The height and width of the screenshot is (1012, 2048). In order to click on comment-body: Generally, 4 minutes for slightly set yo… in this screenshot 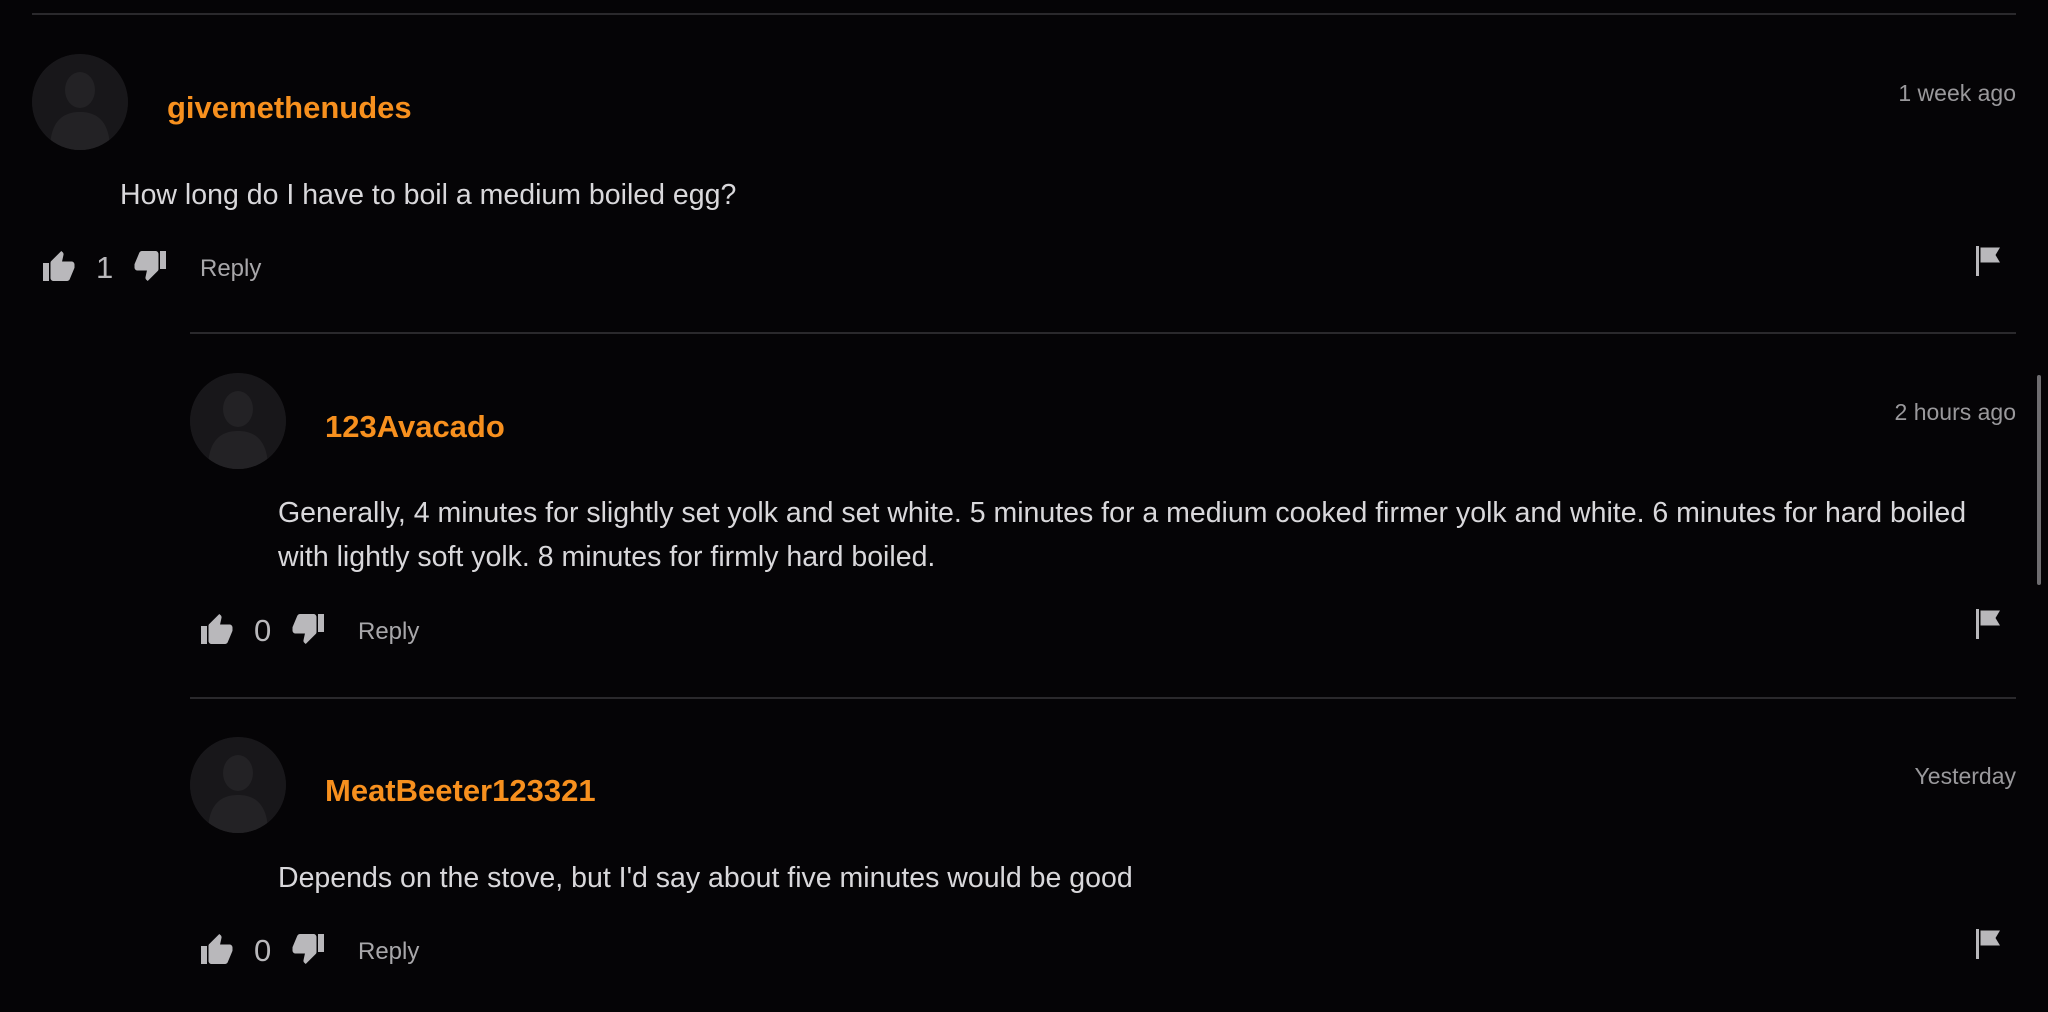, I will do `click(1122, 535)`.